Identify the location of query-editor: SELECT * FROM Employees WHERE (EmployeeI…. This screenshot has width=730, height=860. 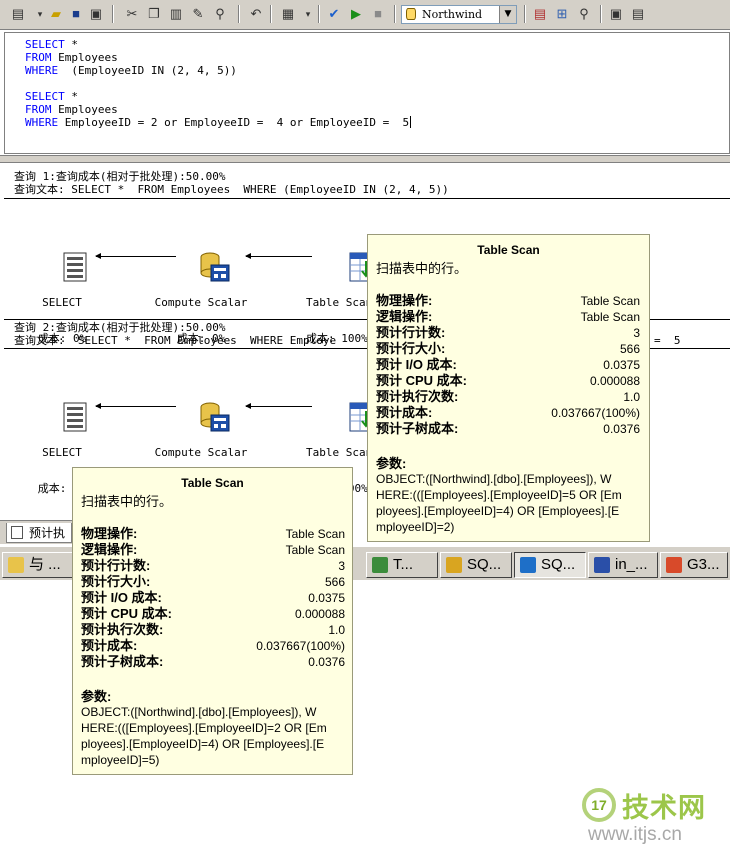
(367, 93).